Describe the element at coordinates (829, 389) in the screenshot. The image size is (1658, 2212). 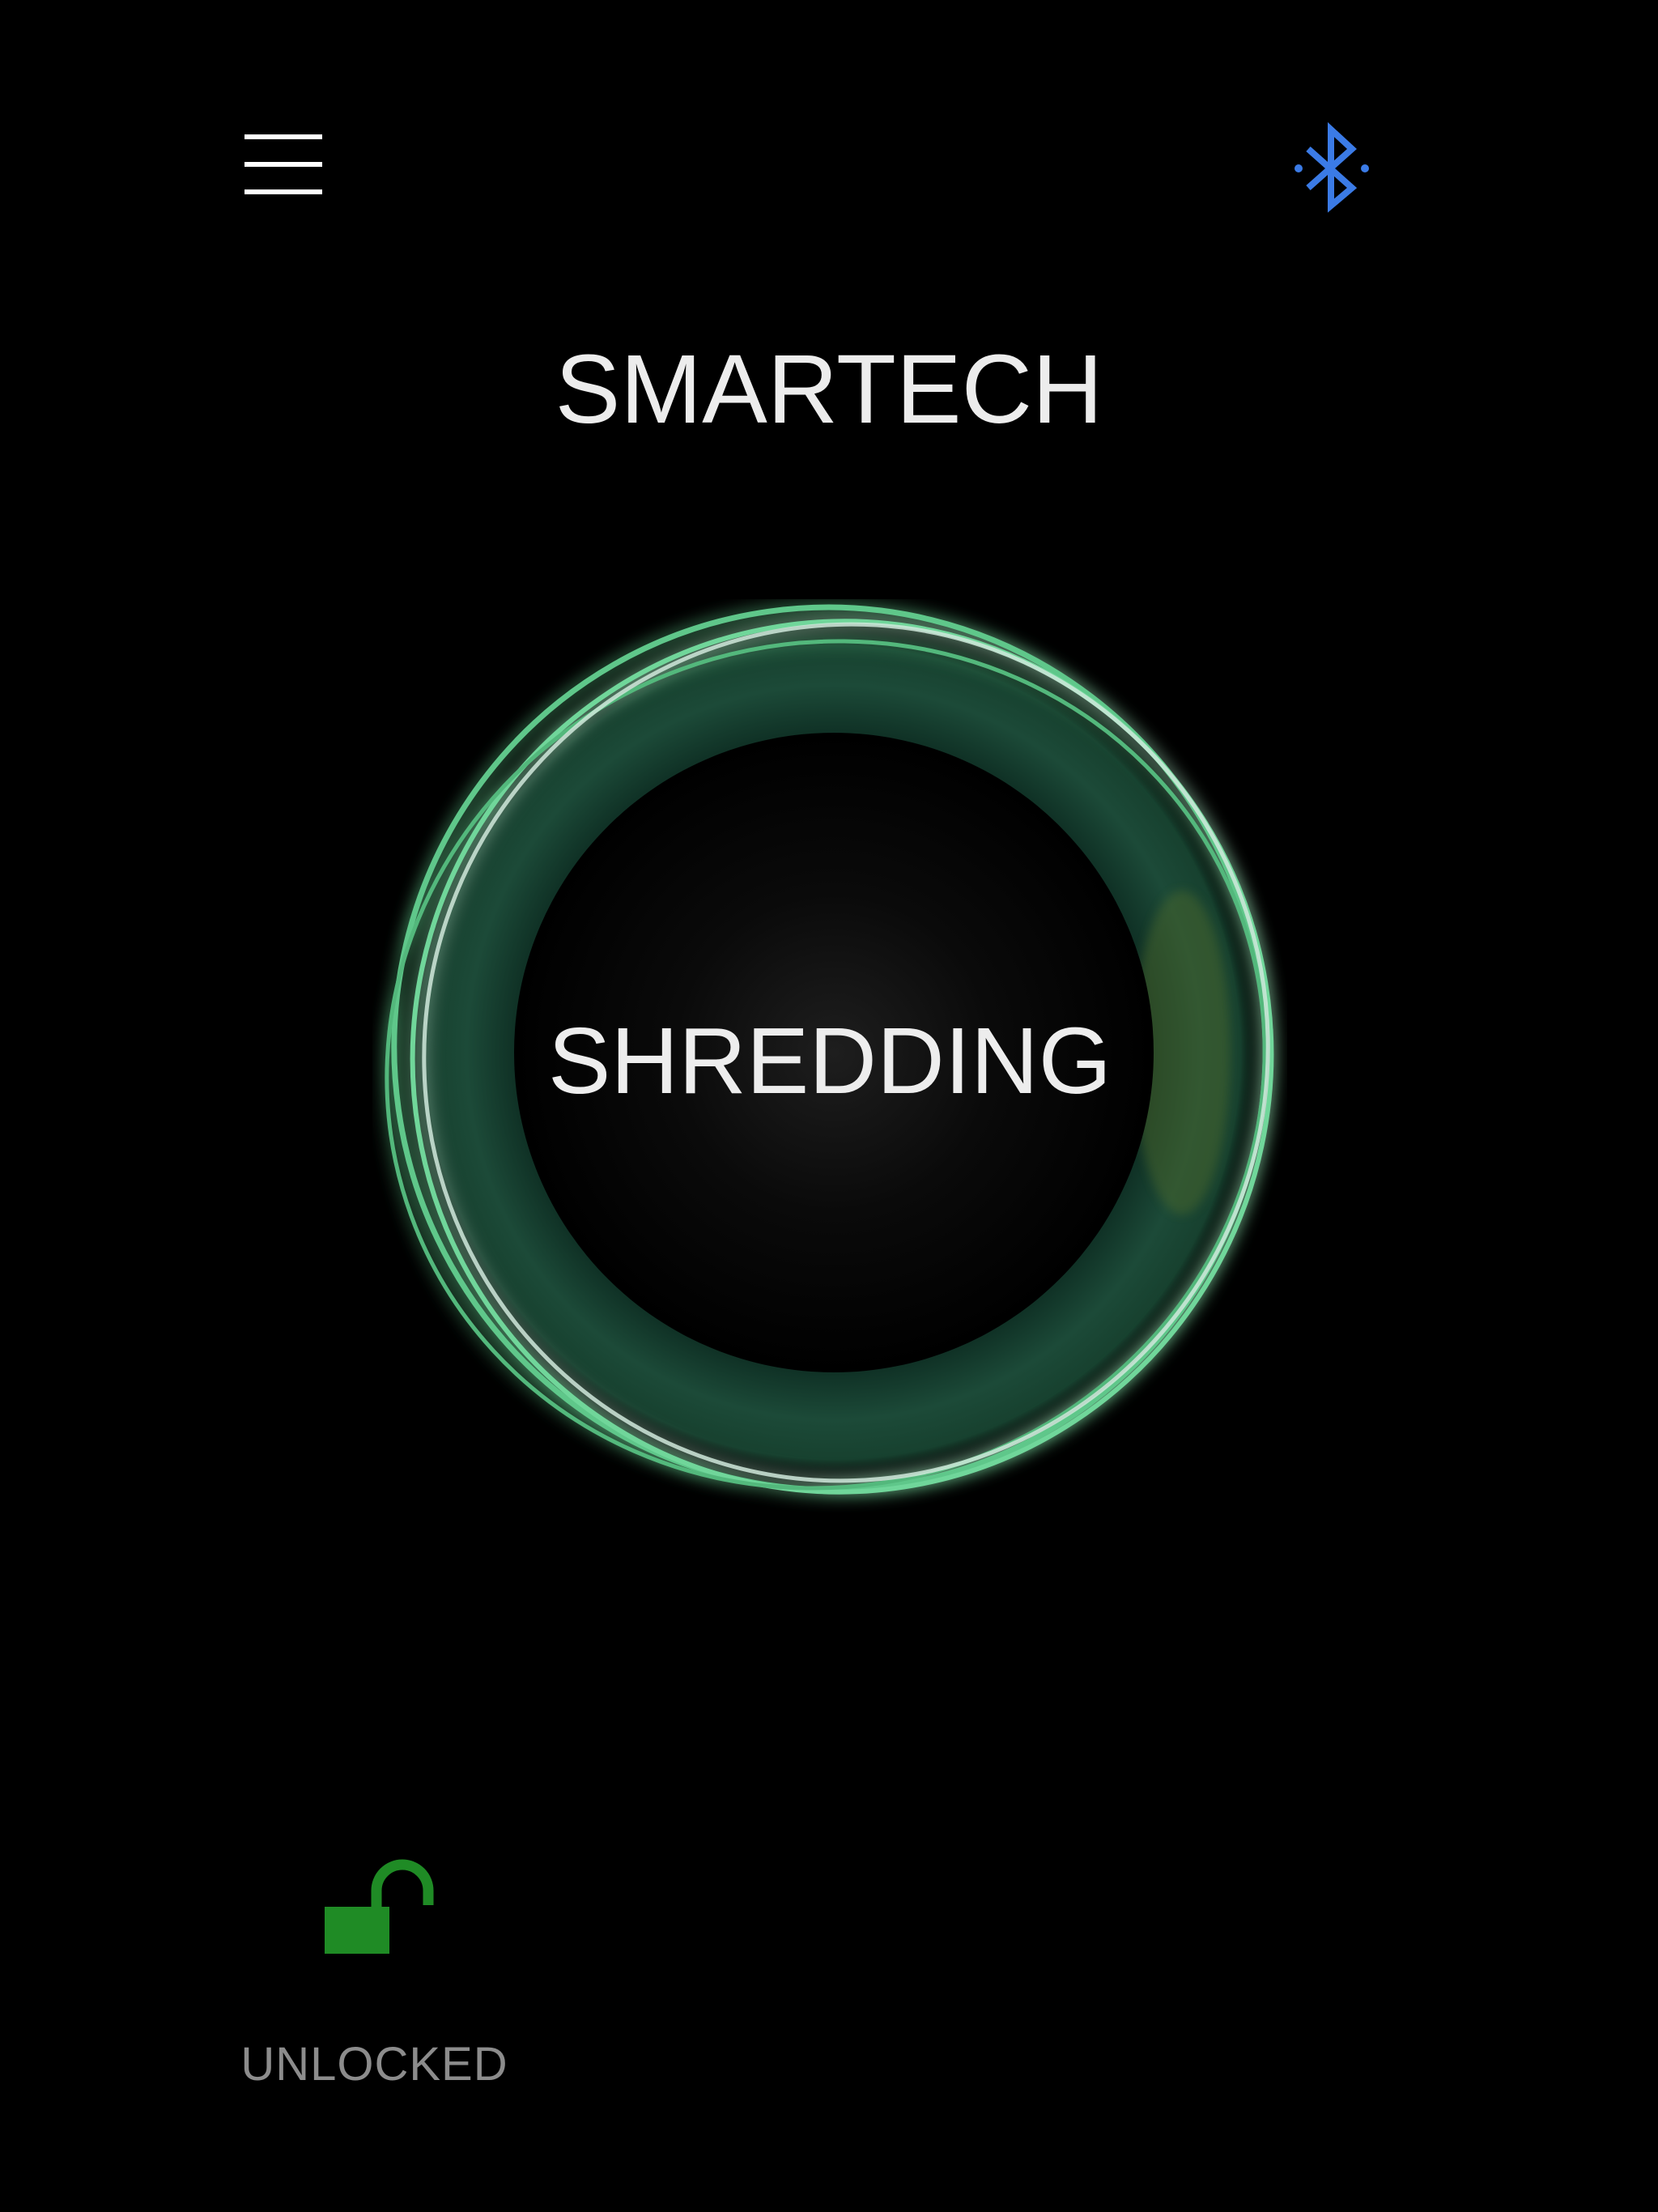
I see `app-title: SMARTECH` at that location.